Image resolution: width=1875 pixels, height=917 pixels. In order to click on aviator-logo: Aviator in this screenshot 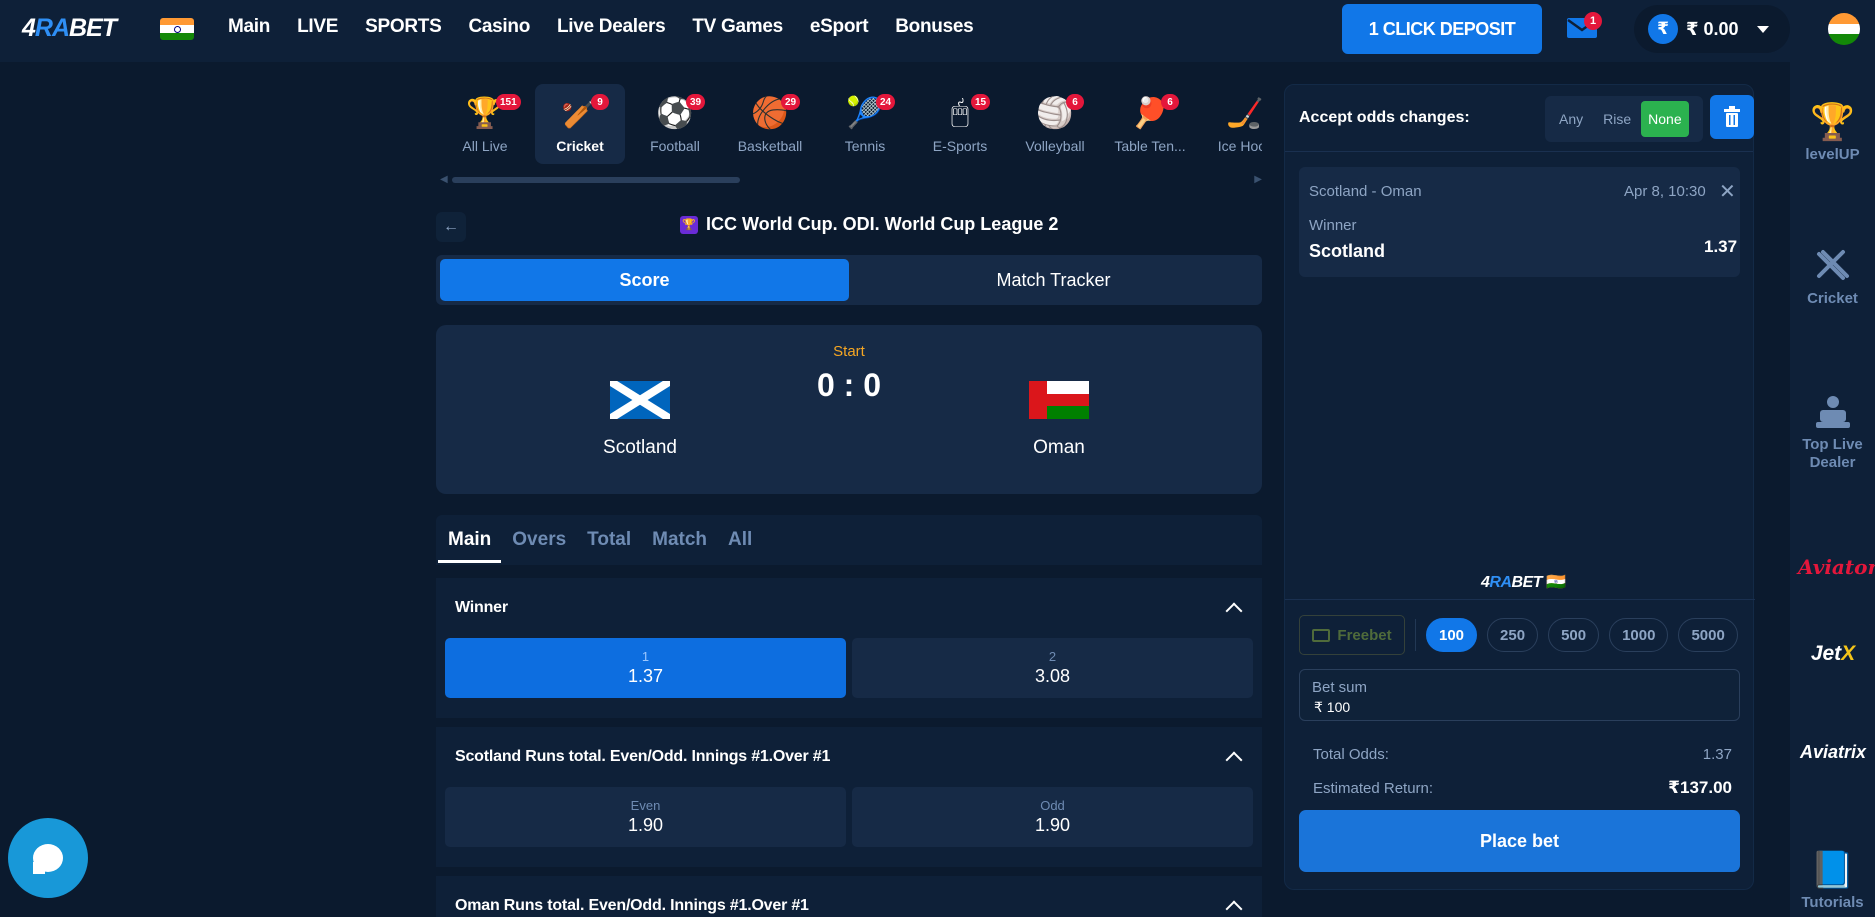, I will do `click(1836, 567)`.